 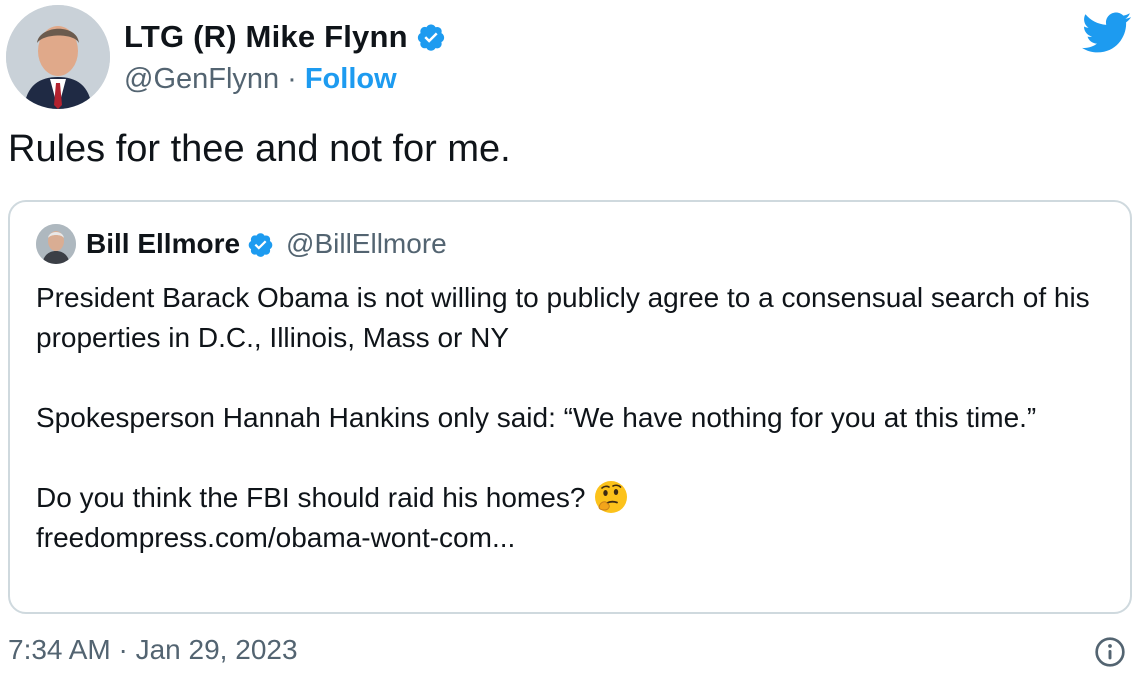 What do you see at coordinates (259, 149) in the screenshot?
I see `tweet-text: Rules for thee and not for me.` at bounding box center [259, 149].